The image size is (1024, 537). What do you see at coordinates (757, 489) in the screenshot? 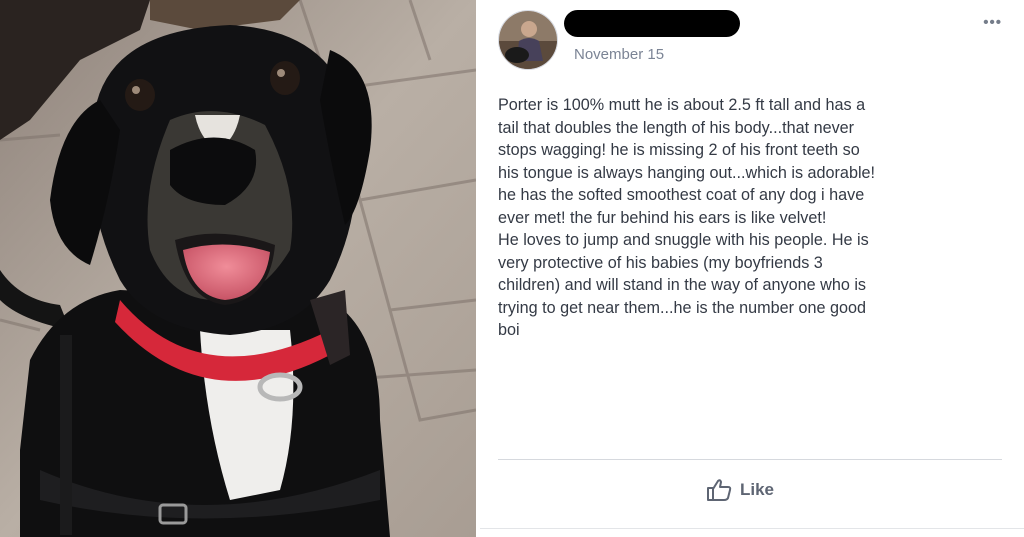
I see `like-label: Like` at bounding box center [757, 489].